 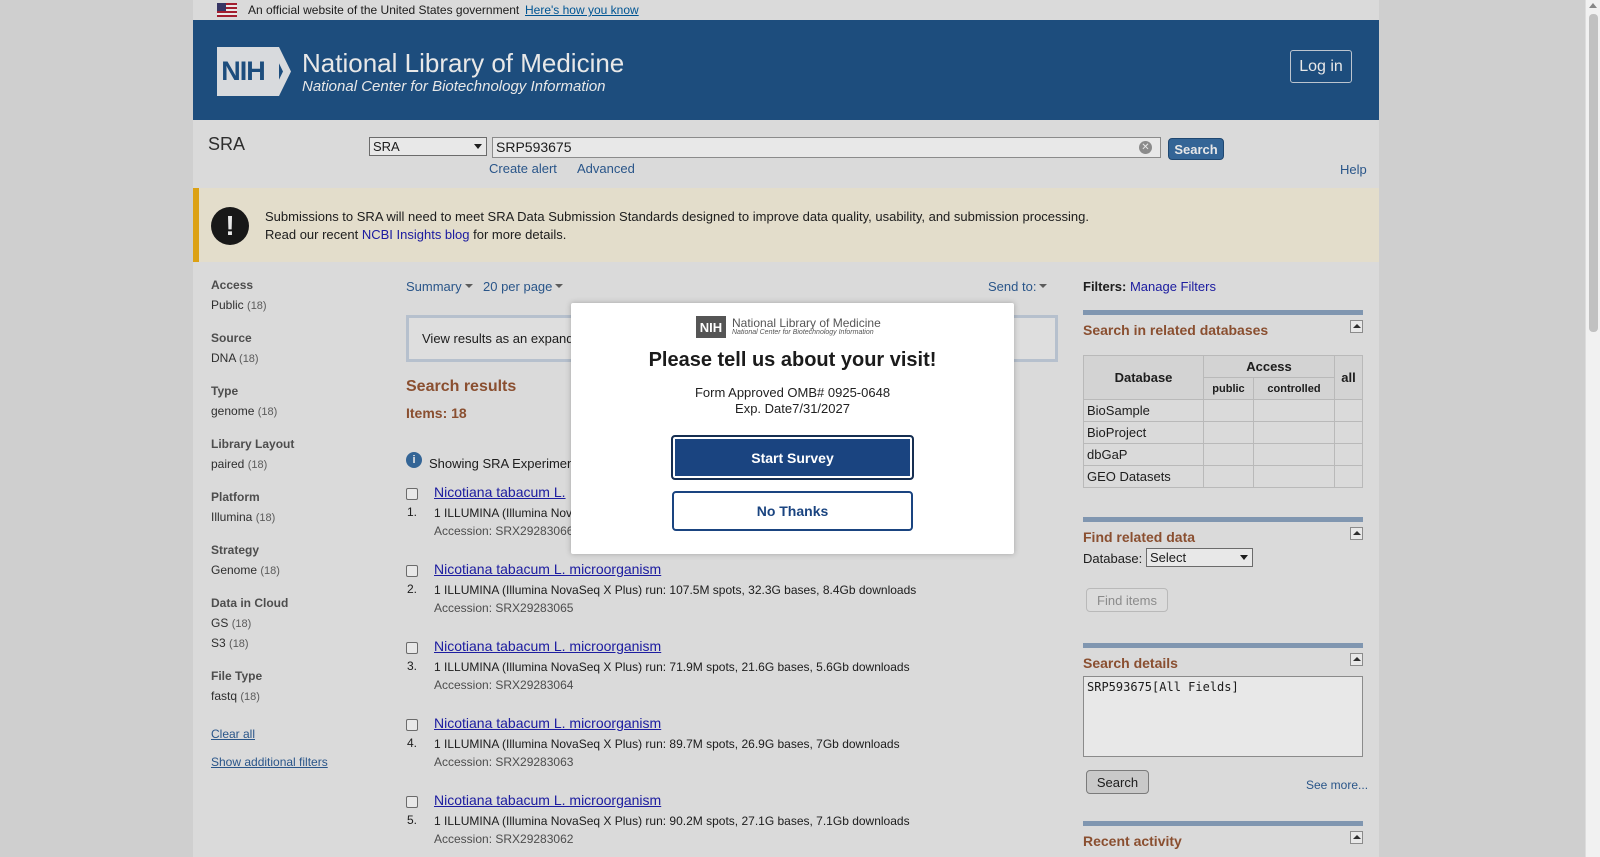 I want to click on no-thanks-button: No Thanks, so click(x=792, y=511).